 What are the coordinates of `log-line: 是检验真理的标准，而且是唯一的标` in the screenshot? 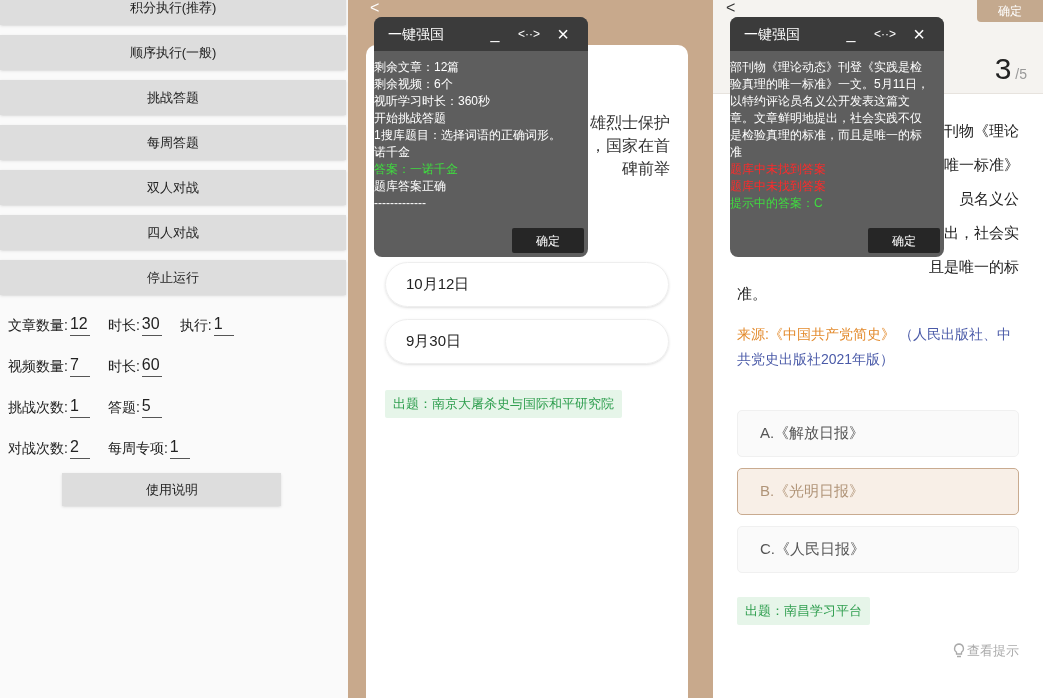 It's located at (826, 135).